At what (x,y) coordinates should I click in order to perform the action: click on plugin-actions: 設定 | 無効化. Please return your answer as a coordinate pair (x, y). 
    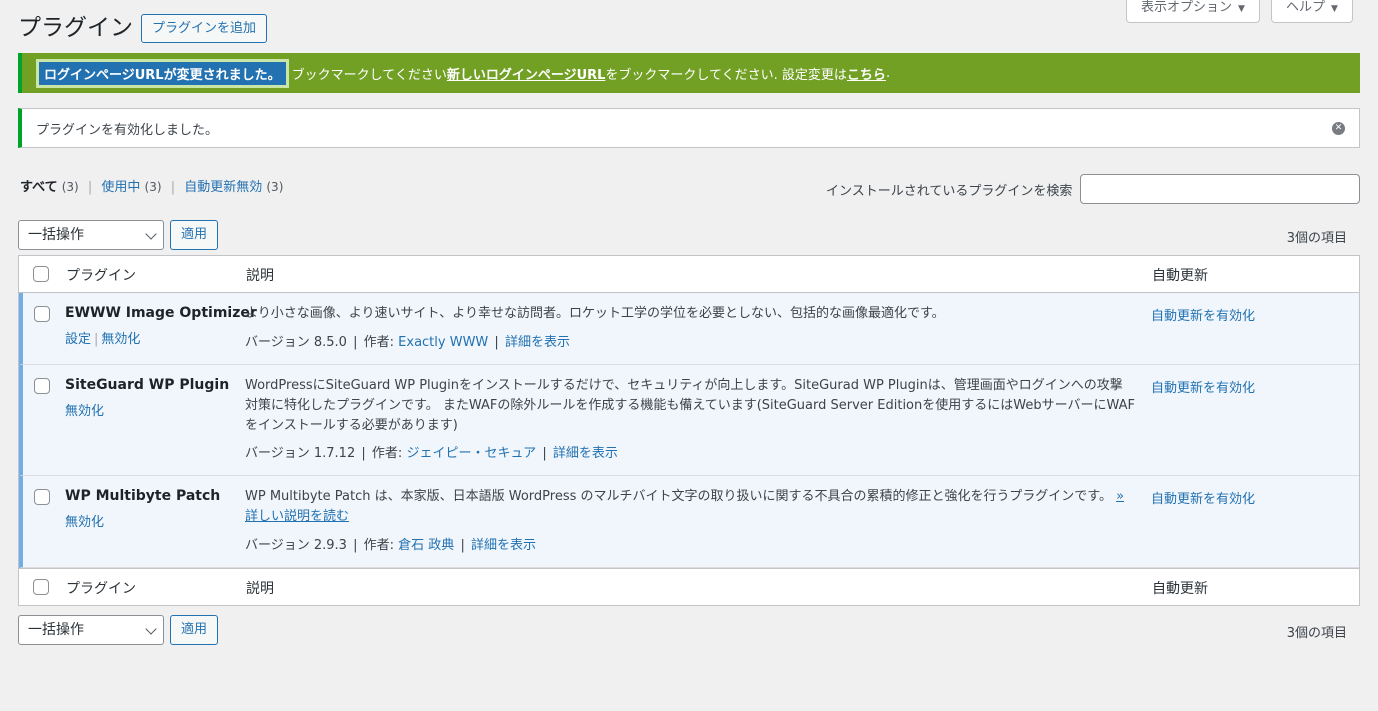
    Looking at the image, I should click on (103, 339).